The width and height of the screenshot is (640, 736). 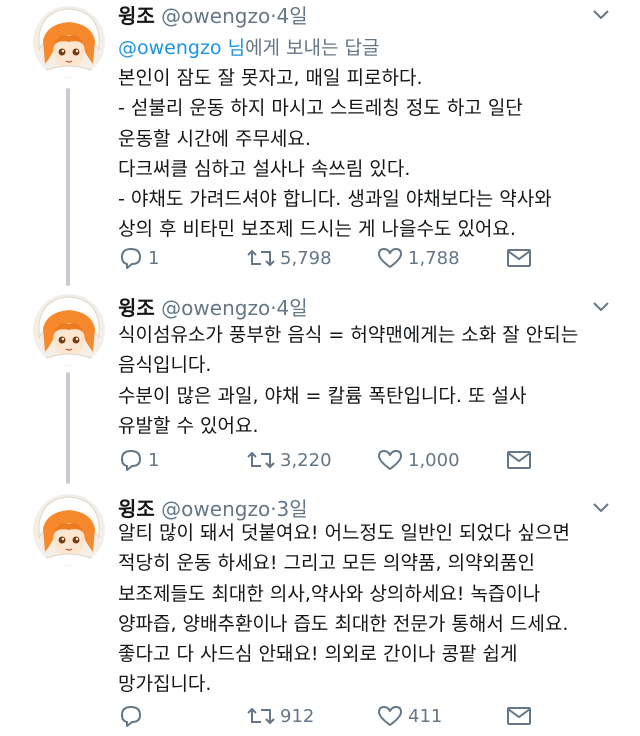 I want to click on tweet-line: 본인이 잠도 잘 못자고, 매일 피로하다., so click(x=270, y=78).